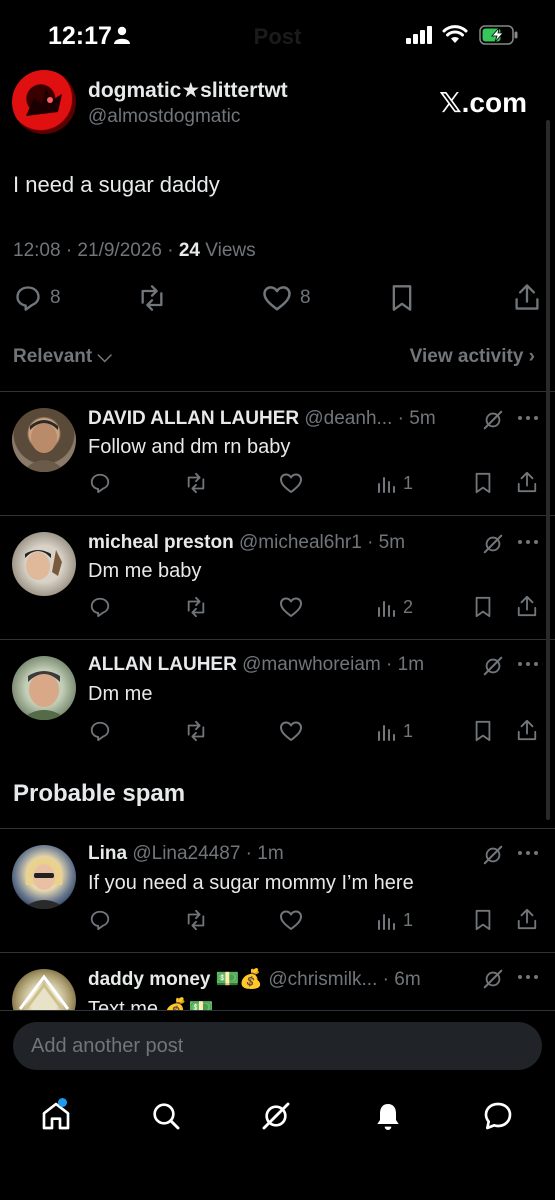 The width and height of the screenshot is (555, 1200). What do you see at coordinates (276, 1116) in the screenshot?
I see `grok-tab` at bounding box center [276, 1116].